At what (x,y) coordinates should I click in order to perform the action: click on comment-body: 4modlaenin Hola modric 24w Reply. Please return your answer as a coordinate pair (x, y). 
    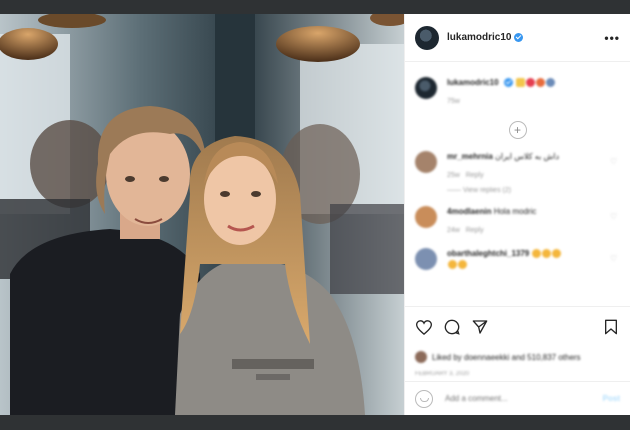
    Looking at the image, I should click on (491, 221).